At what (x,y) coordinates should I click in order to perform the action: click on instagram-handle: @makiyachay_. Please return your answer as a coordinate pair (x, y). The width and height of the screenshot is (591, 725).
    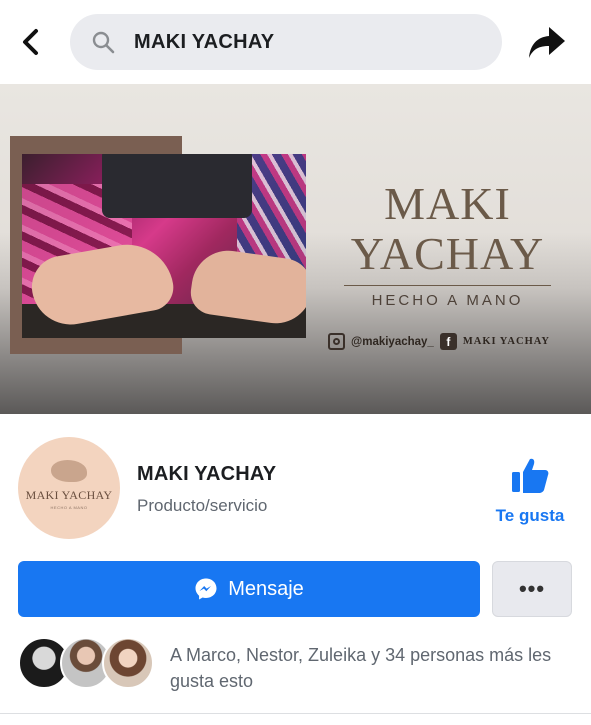
    Looking at the image, I should click on (392, 341).